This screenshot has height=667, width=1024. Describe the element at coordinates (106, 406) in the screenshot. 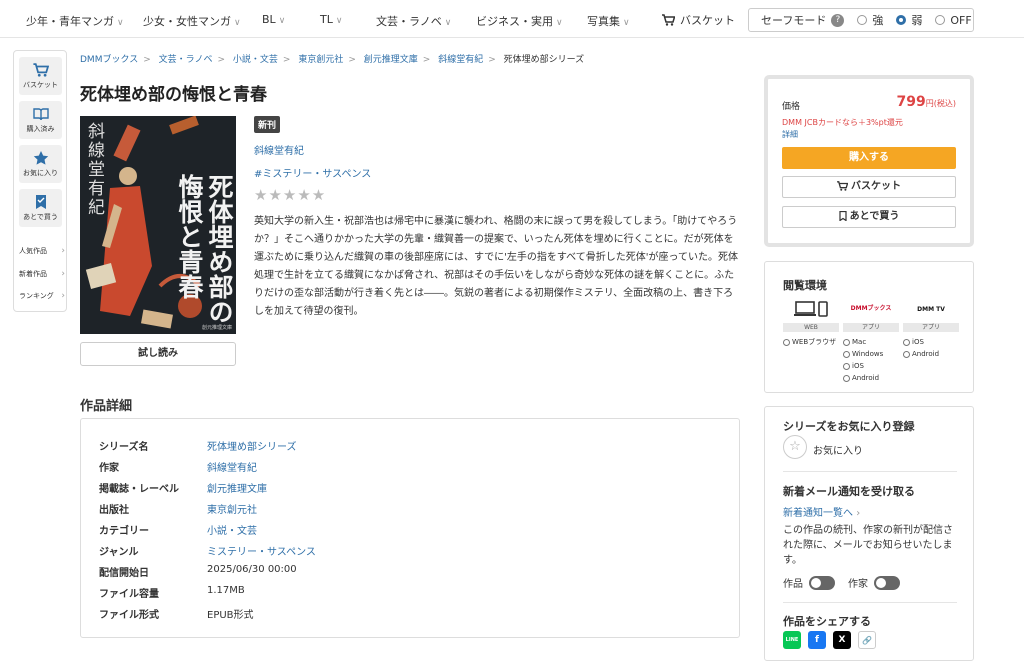

I see `details-heading: 作品詳細` at that location.